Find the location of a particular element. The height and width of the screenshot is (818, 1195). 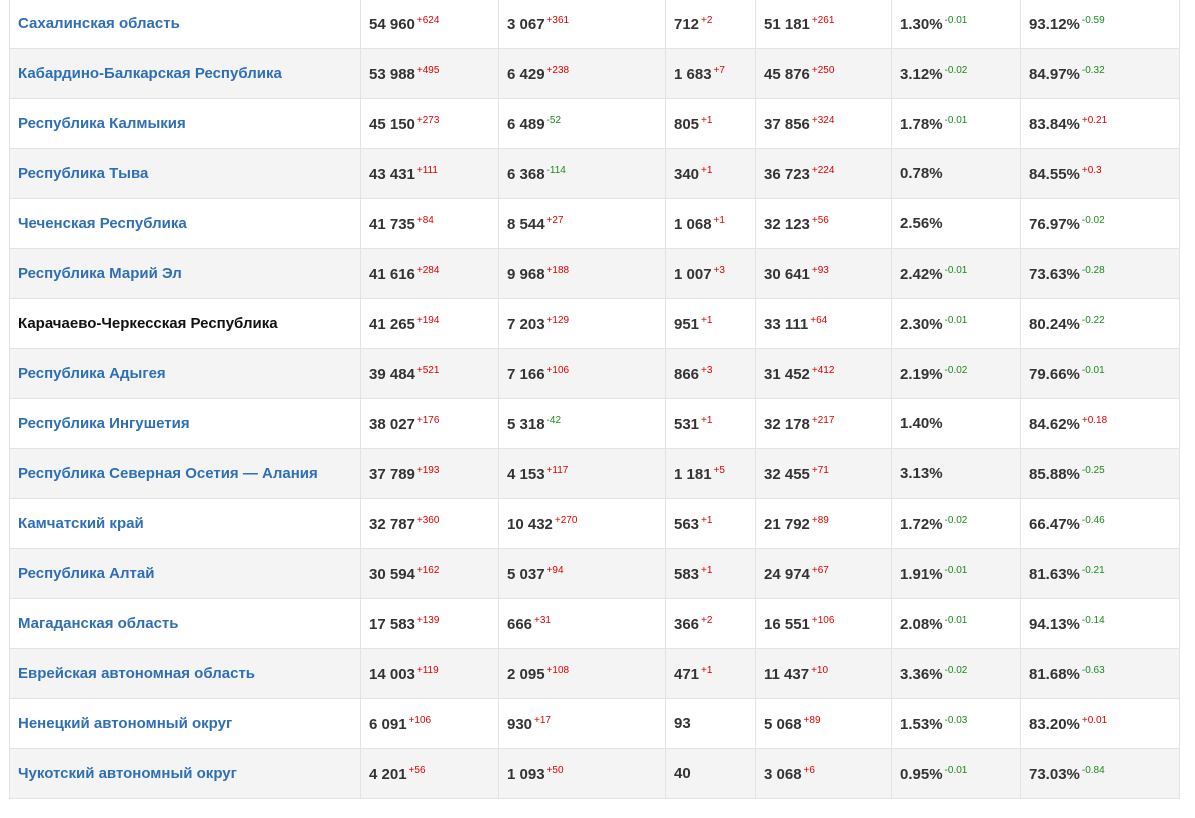

region-name-link: Республика Тыва is located at coordinates (83, 173).